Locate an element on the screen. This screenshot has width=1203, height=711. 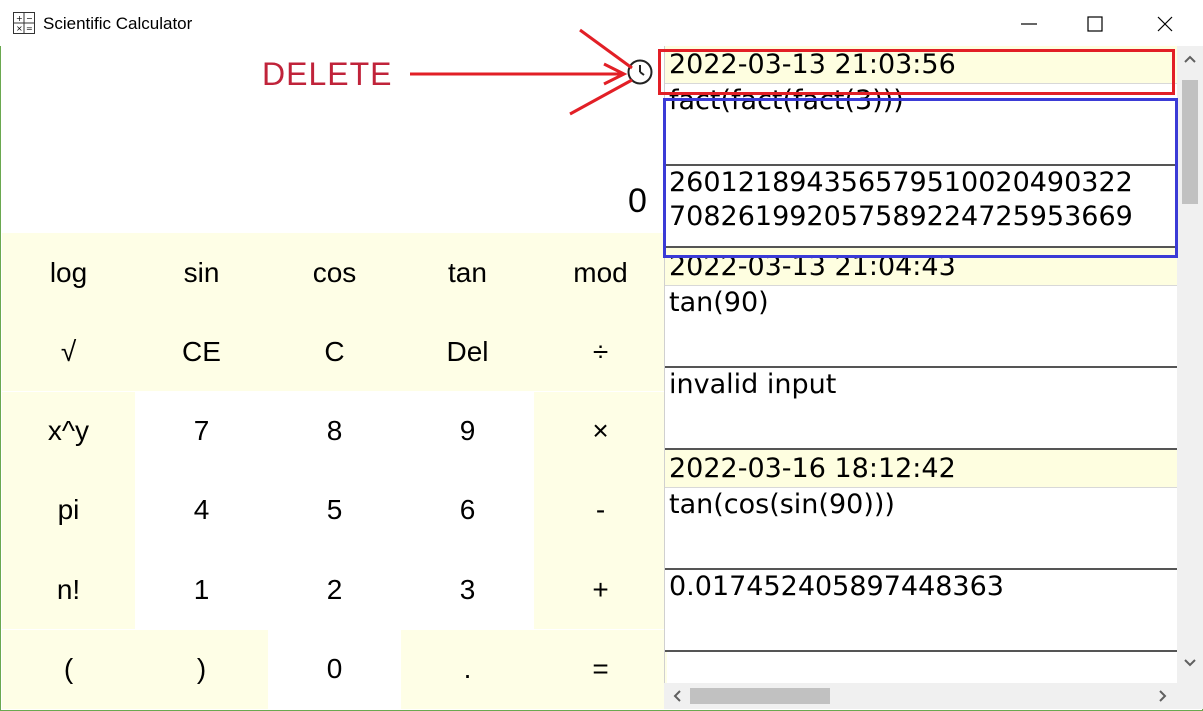
arrow-diagonal-top is located at coordinates (606, 49).